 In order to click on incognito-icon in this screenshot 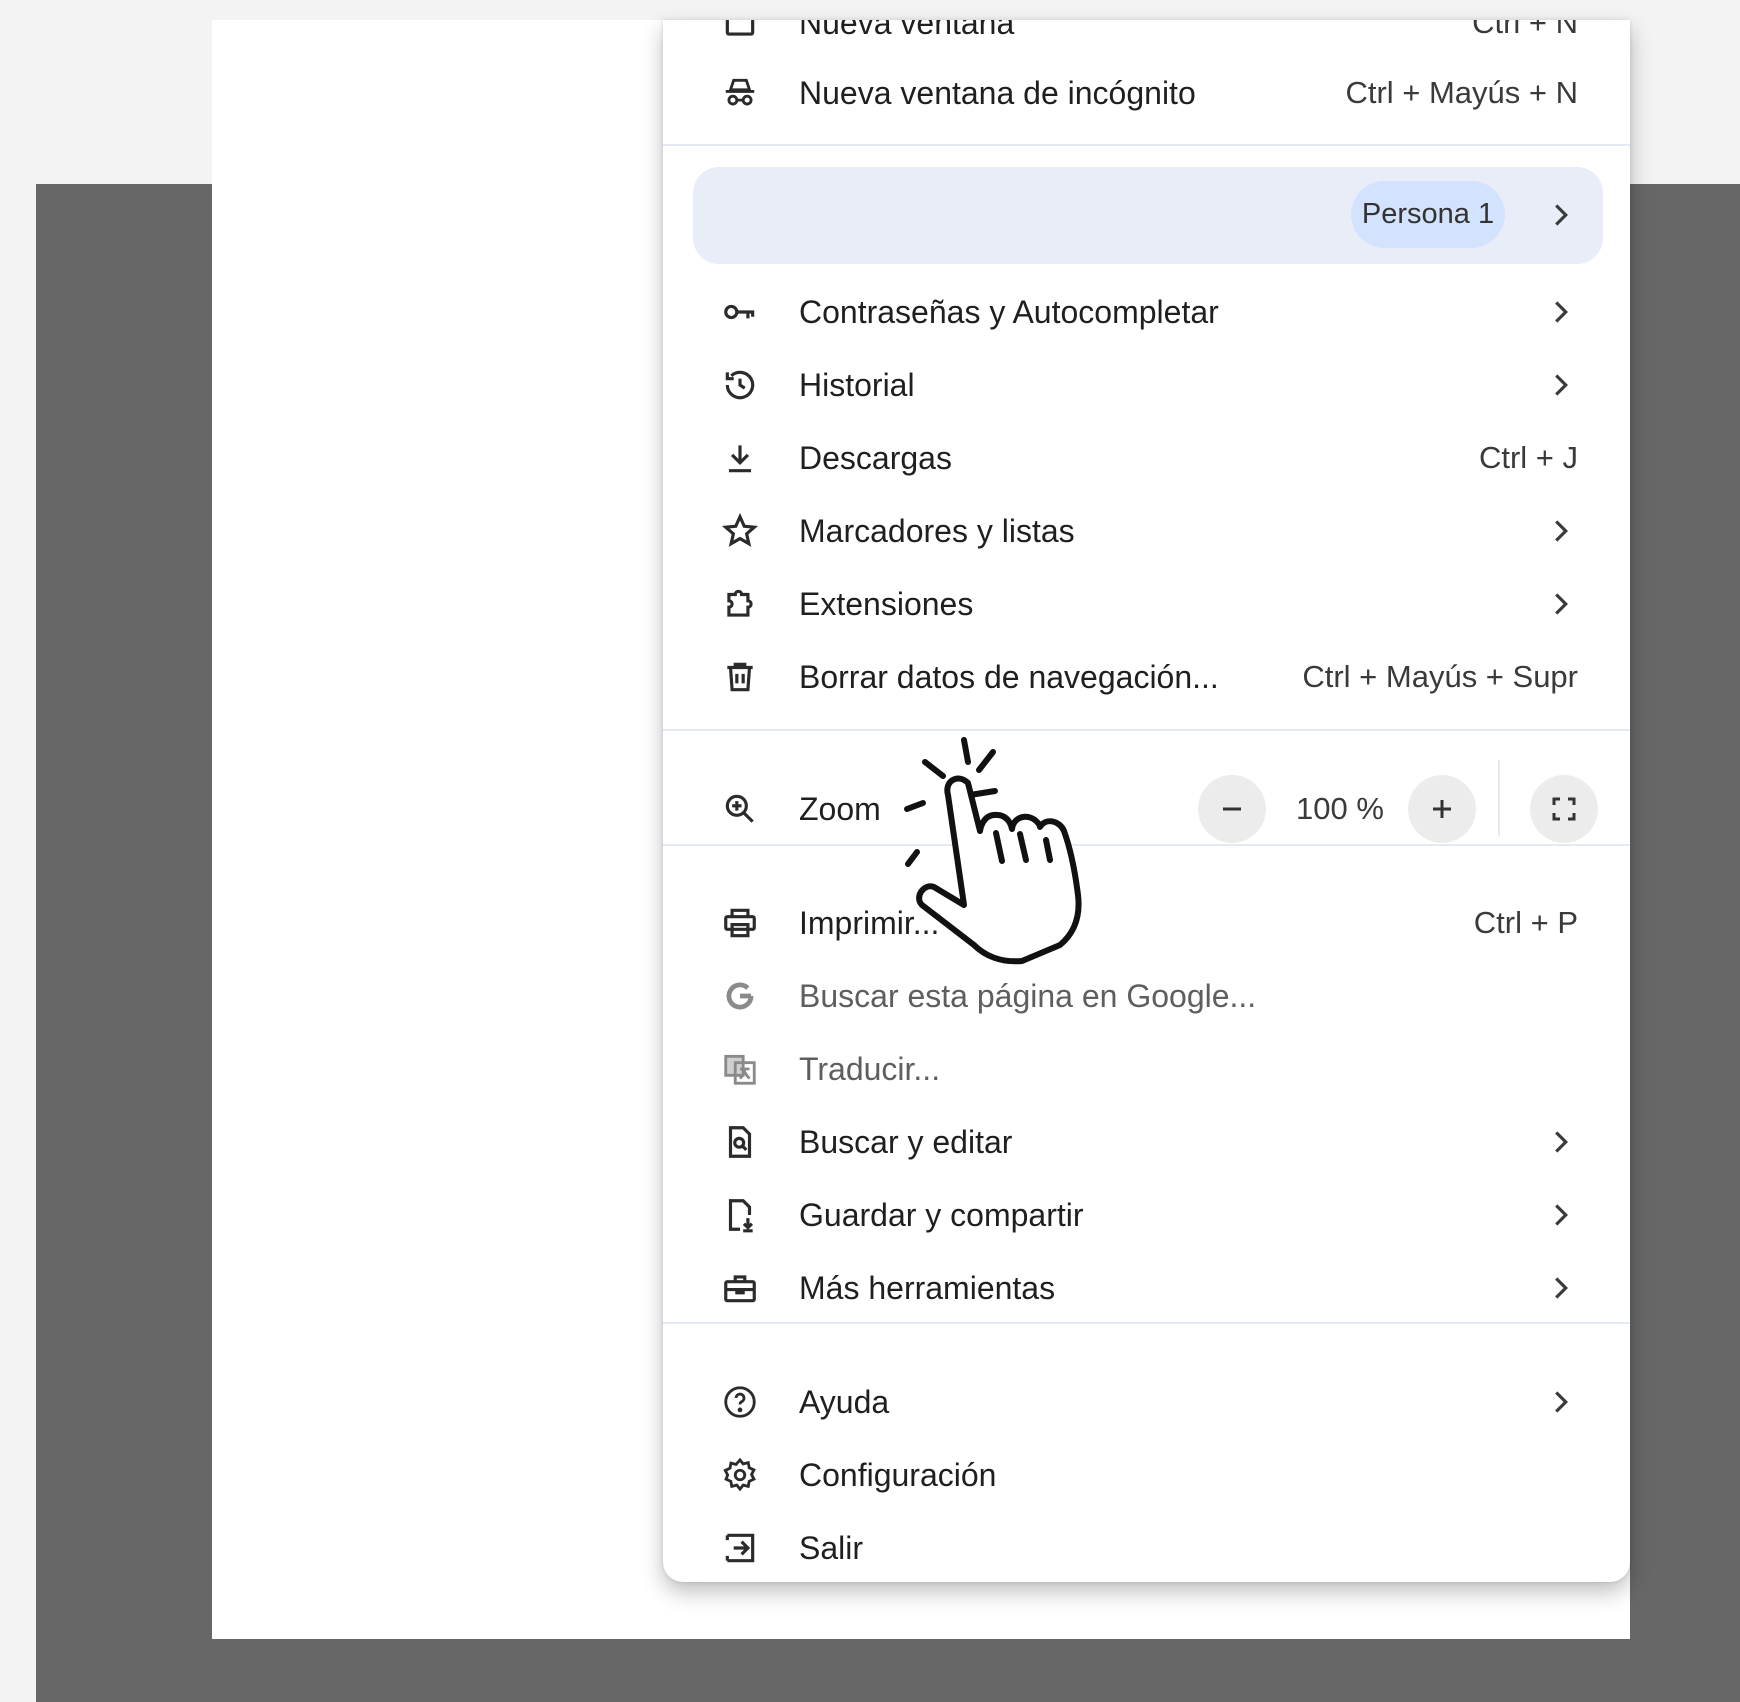, I will do `click(740, 93)`.